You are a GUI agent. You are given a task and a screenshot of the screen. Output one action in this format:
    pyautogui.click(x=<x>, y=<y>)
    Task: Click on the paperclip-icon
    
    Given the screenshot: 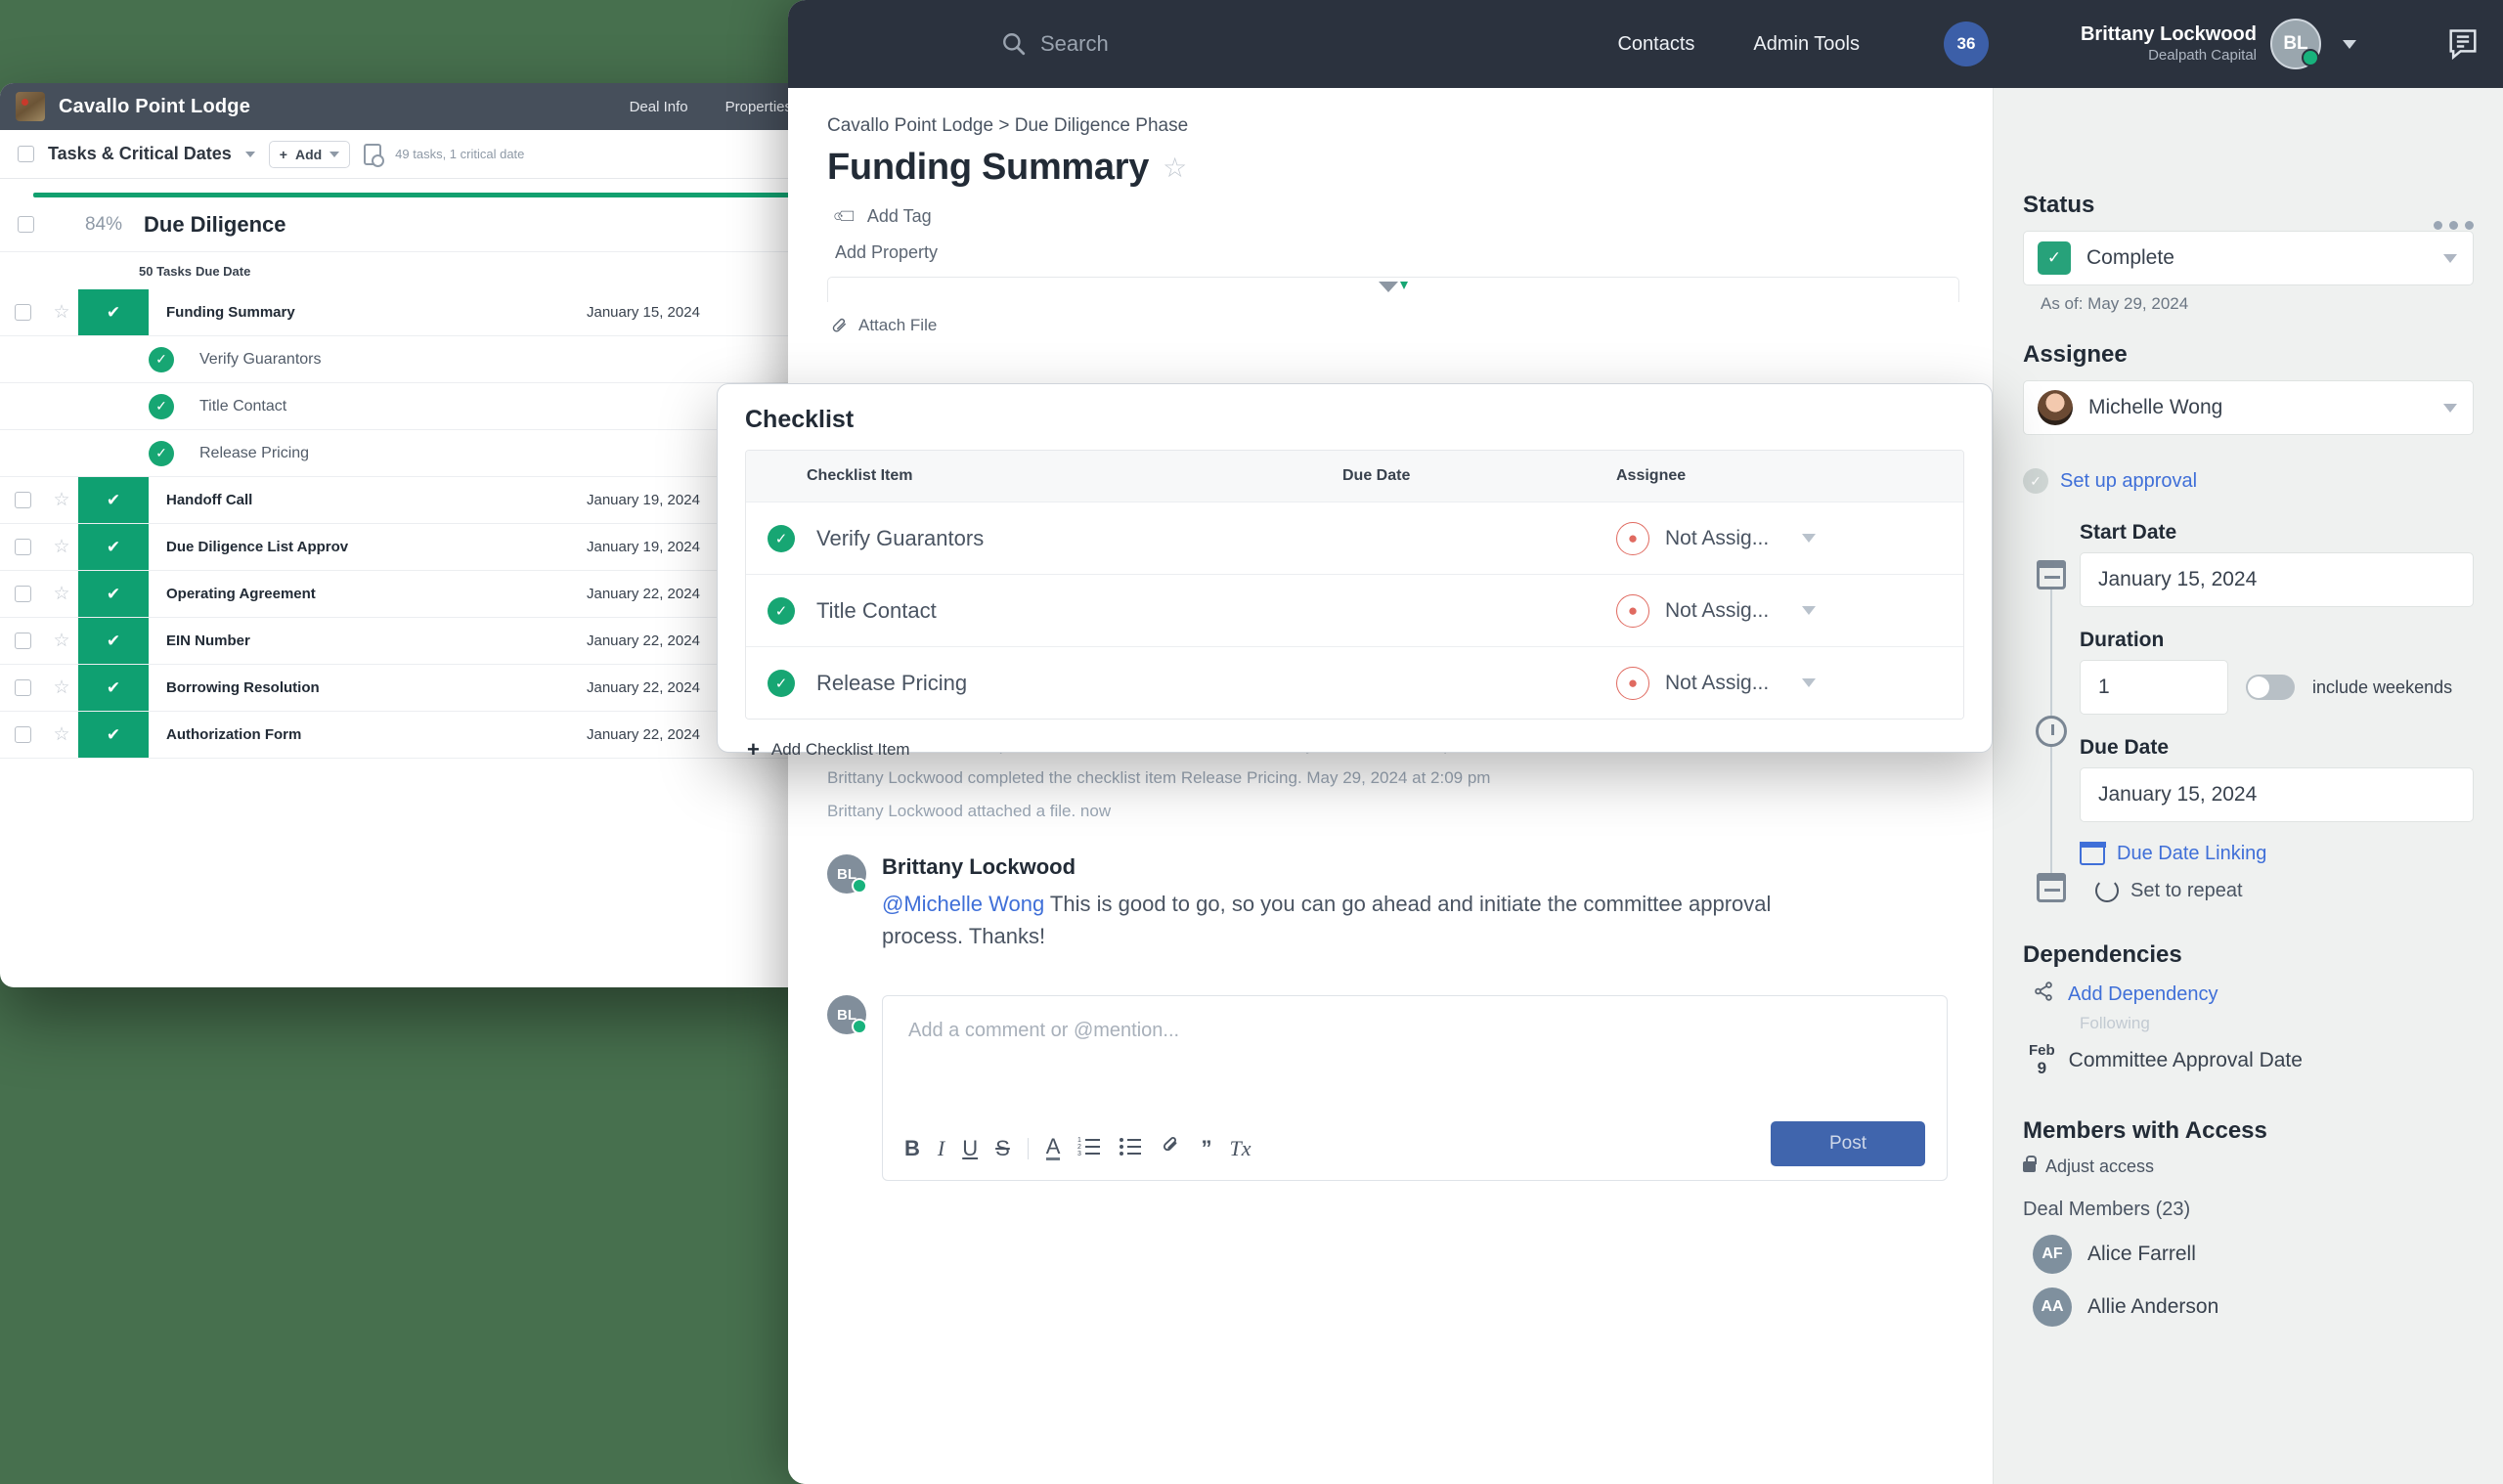 What is the action you would take?
    pyautogui.click(x=839, y=325)
    